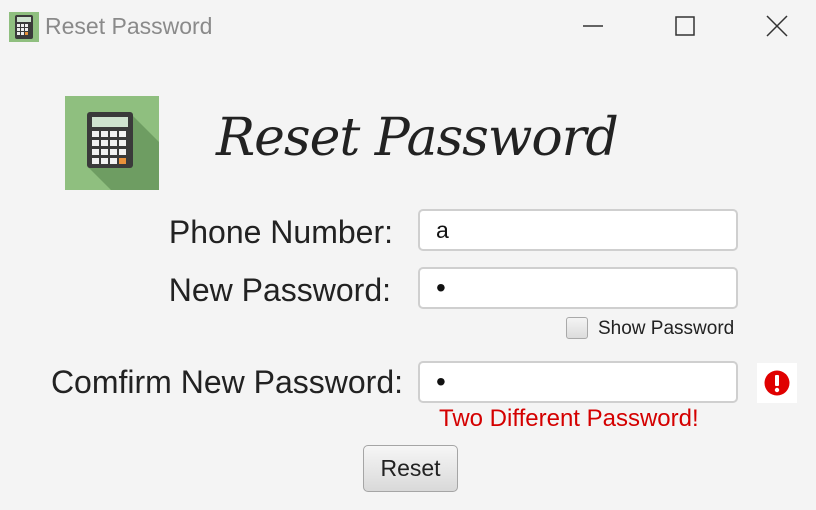  I want to click on close-button, so click(777, 26).